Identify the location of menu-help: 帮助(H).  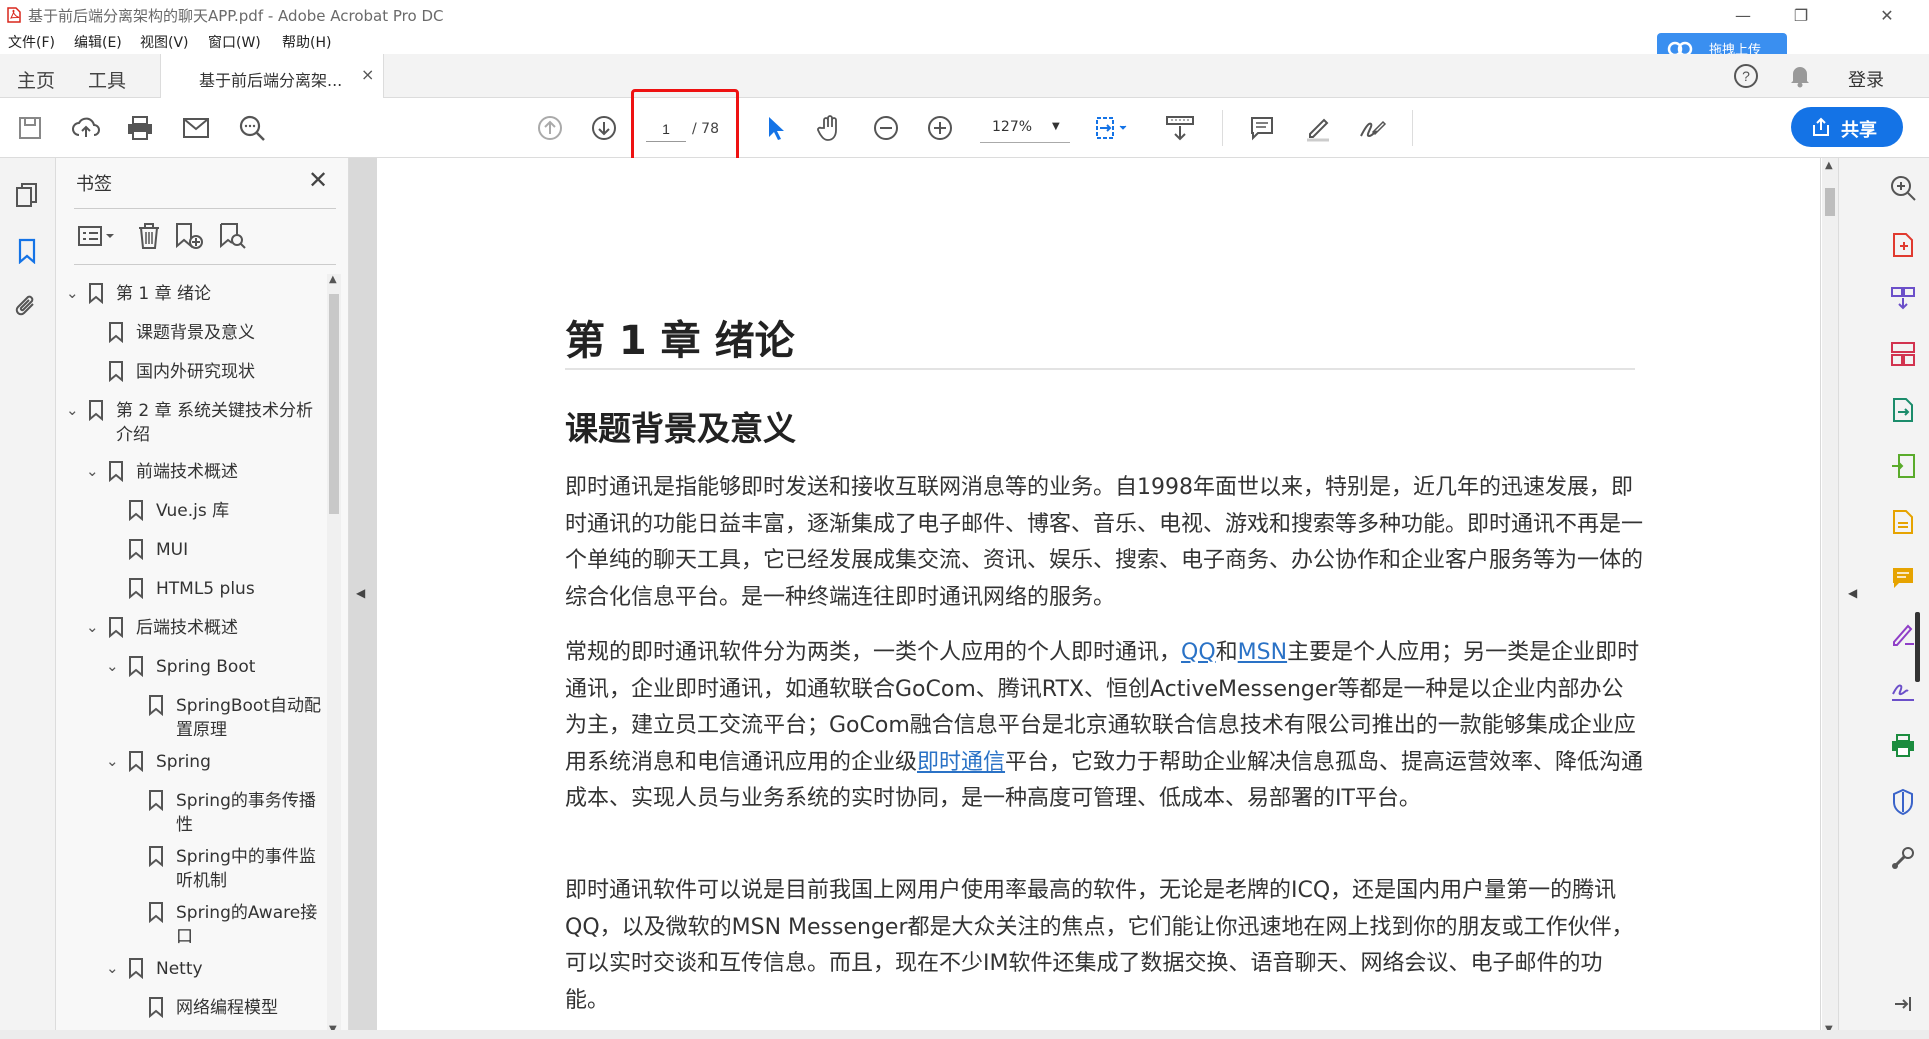
(306, 42).